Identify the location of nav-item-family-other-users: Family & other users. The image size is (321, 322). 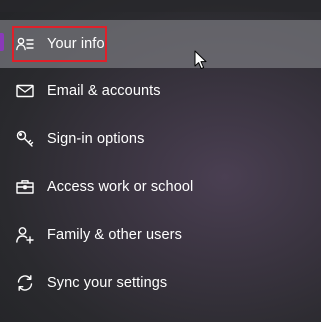
(160, 235).